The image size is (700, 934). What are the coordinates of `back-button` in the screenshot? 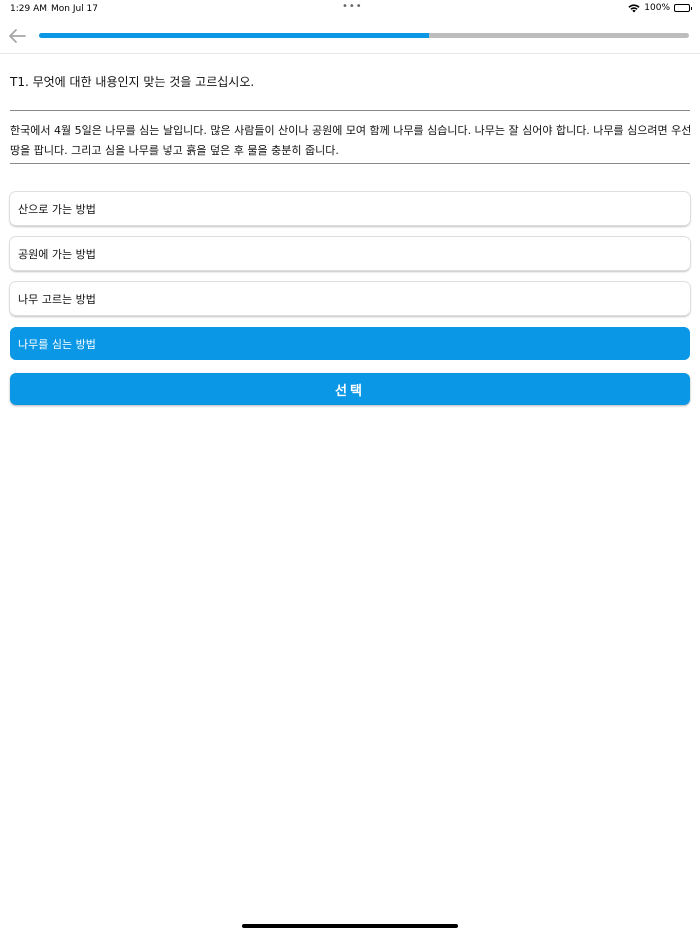 It's located at (17, 36).